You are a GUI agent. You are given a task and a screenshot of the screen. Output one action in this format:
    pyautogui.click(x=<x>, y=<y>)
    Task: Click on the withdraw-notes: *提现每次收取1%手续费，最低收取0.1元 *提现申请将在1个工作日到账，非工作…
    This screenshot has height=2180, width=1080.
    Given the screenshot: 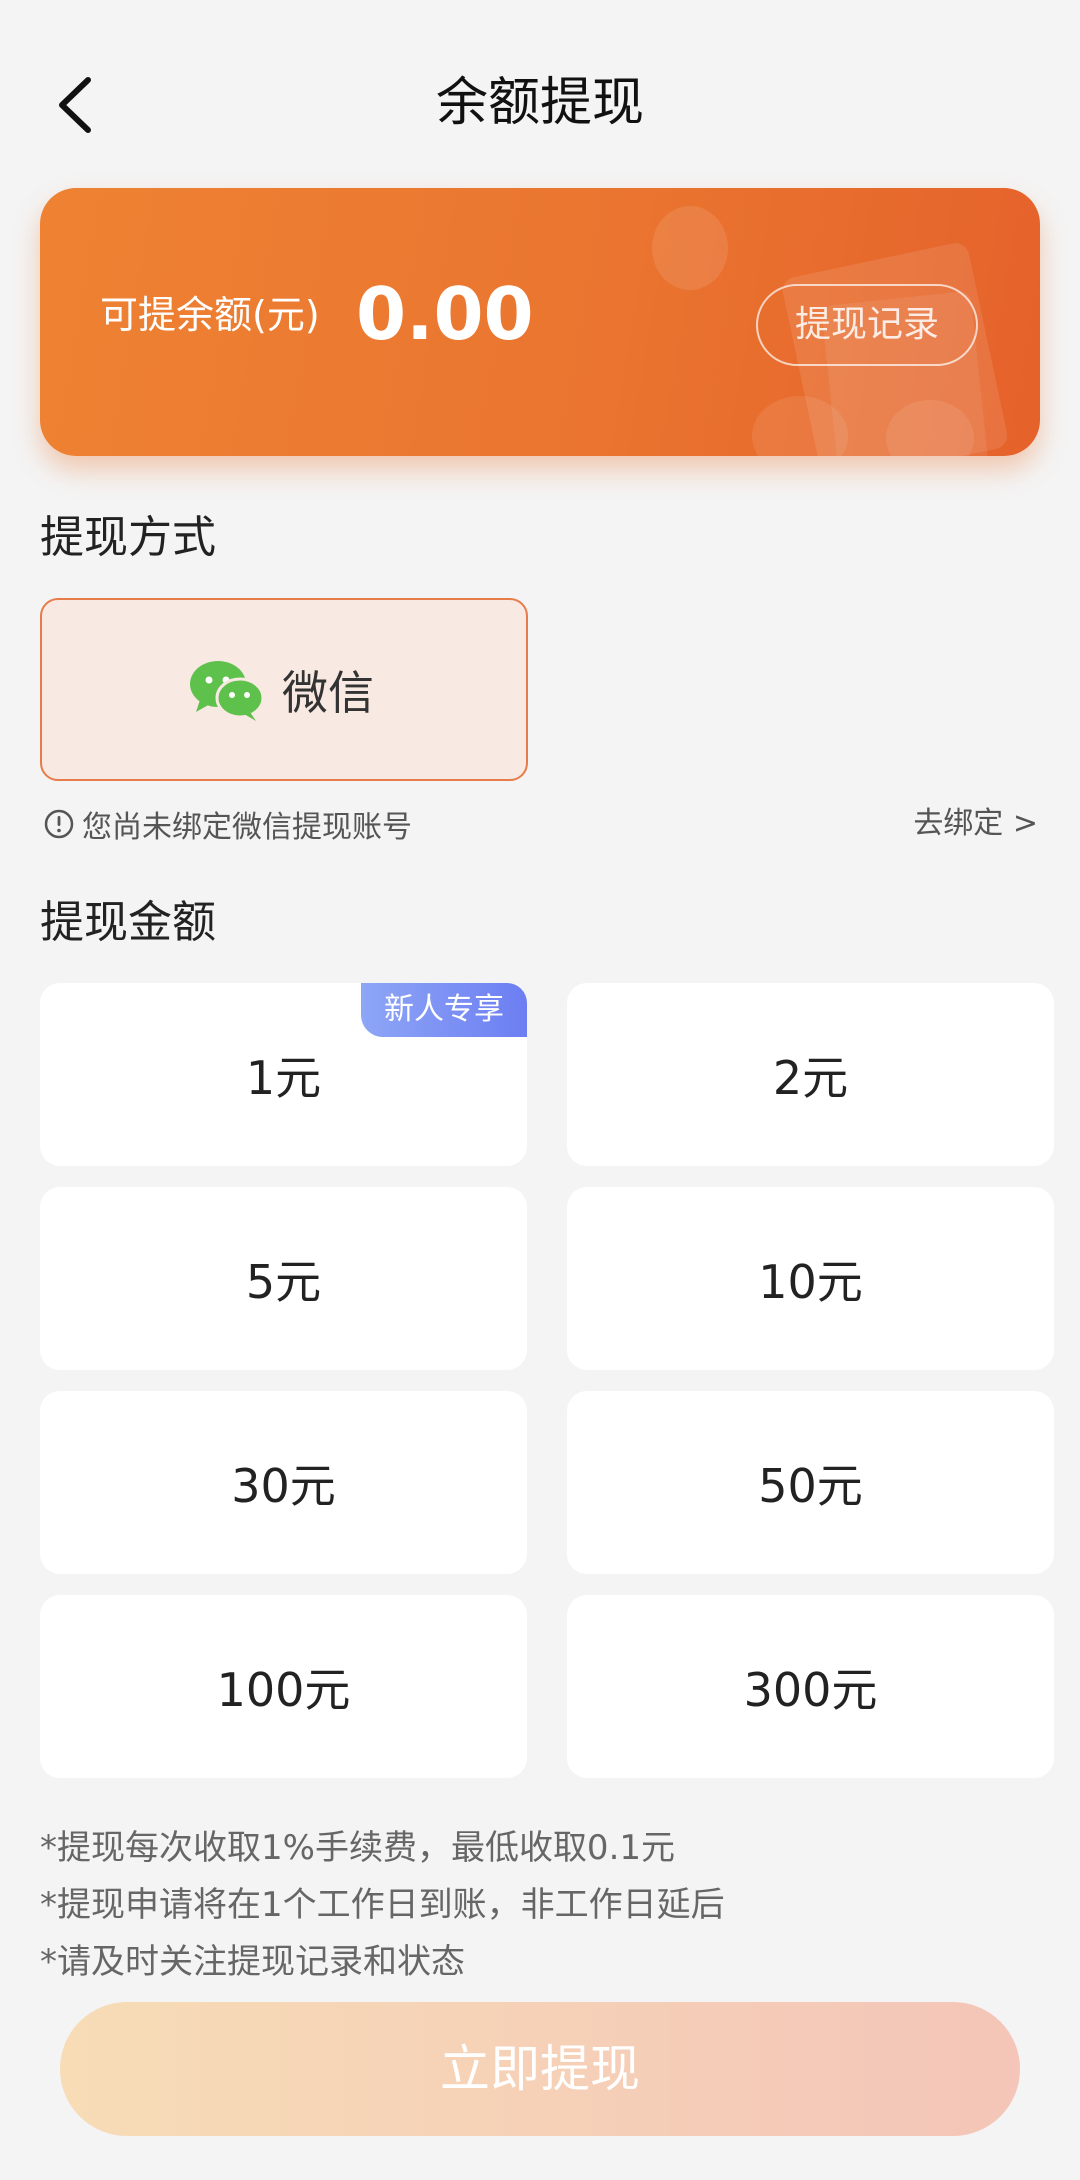 What is the action you would take?
    pyautogui.click(x=382, y=1905)
    